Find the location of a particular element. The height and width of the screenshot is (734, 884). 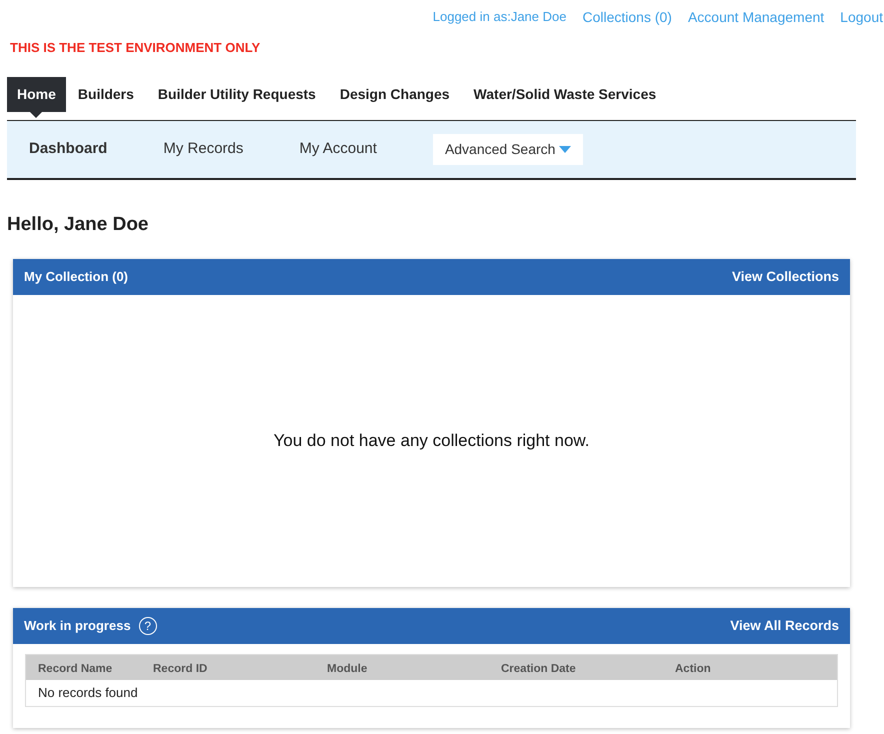

panel-title: My Collection (0) is located at coordinates (76, 277).